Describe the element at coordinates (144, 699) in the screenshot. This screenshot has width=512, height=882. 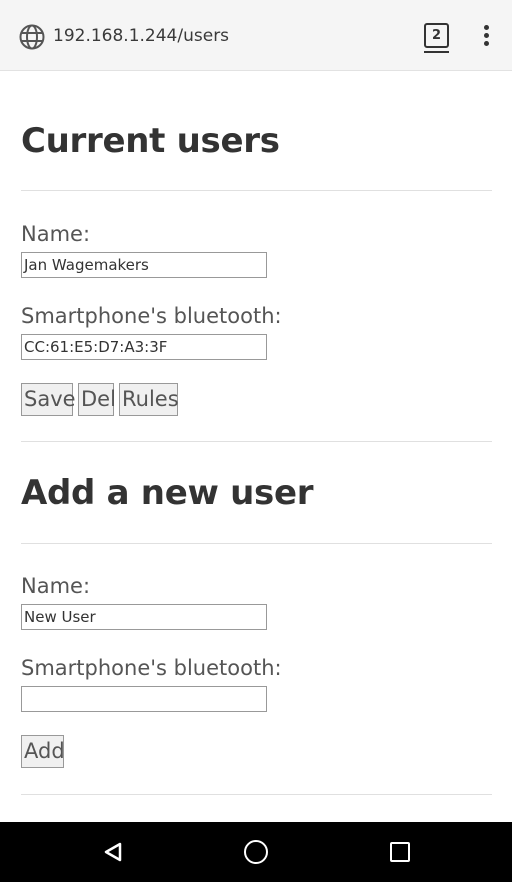
I see `new-user-bluetooth-input` at that location.